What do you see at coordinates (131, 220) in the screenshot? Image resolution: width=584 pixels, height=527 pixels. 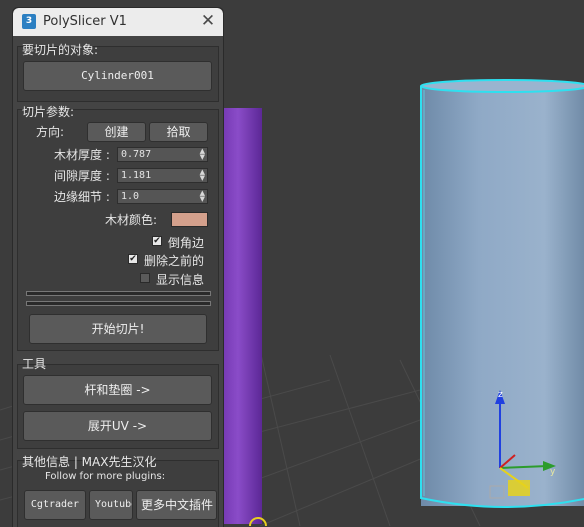 I see `wood-color-label: 木材颜色:` at bounding box center [131, 220].